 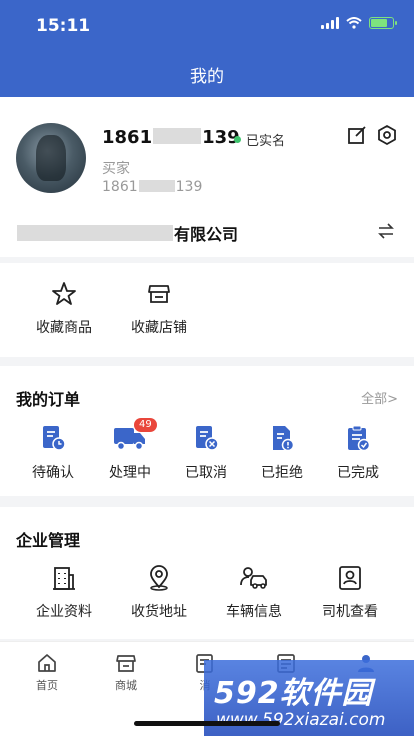 I want to click on favorites-section: 收藏商品 收藏店铺, so click(x=207, y=310).